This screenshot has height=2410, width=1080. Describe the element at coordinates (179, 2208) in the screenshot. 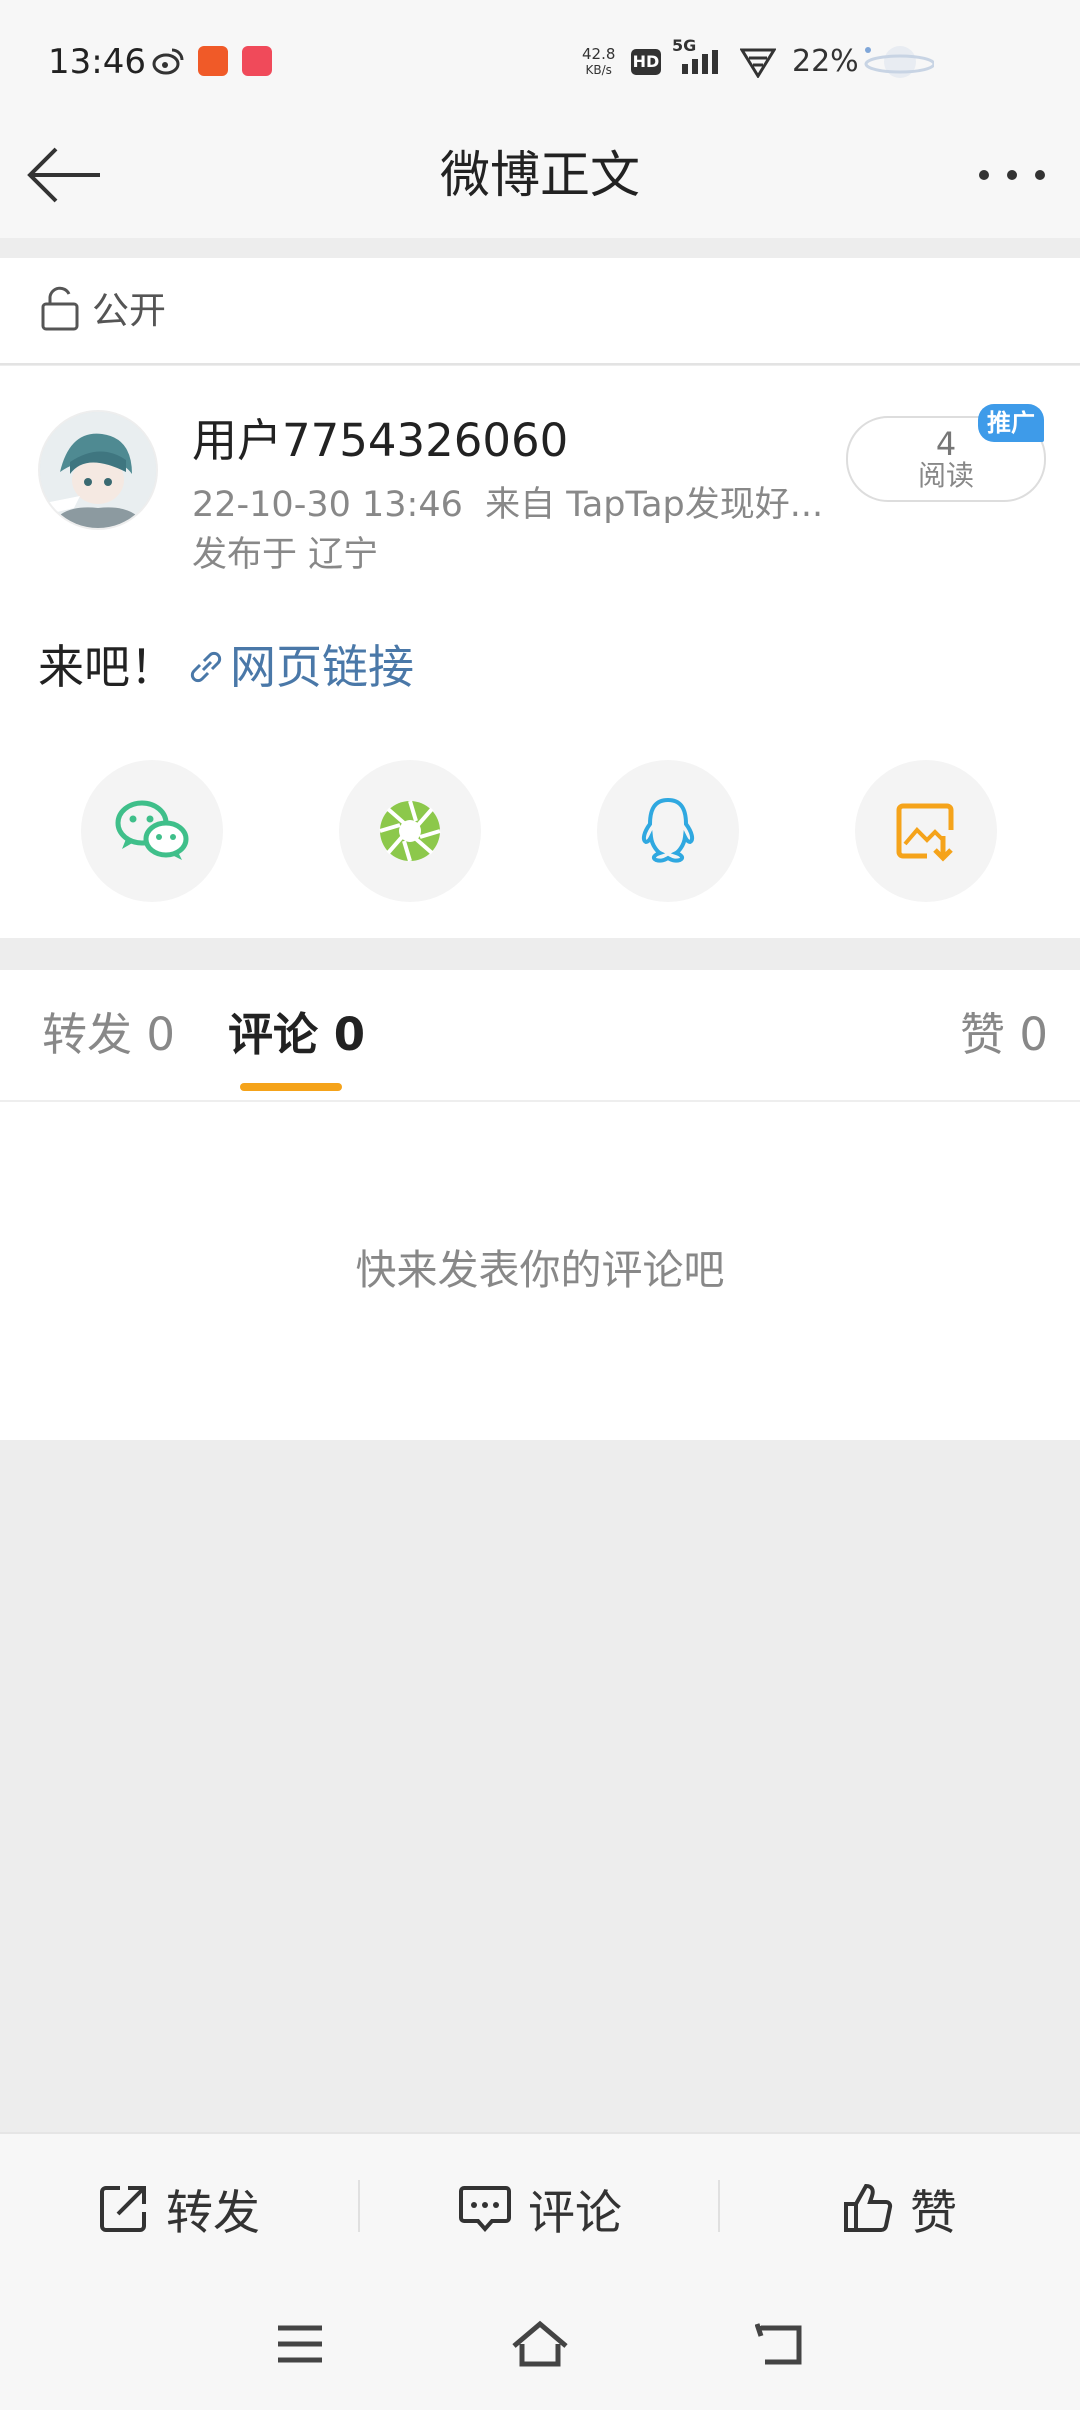

I see `repost-button: 转发` at that location.